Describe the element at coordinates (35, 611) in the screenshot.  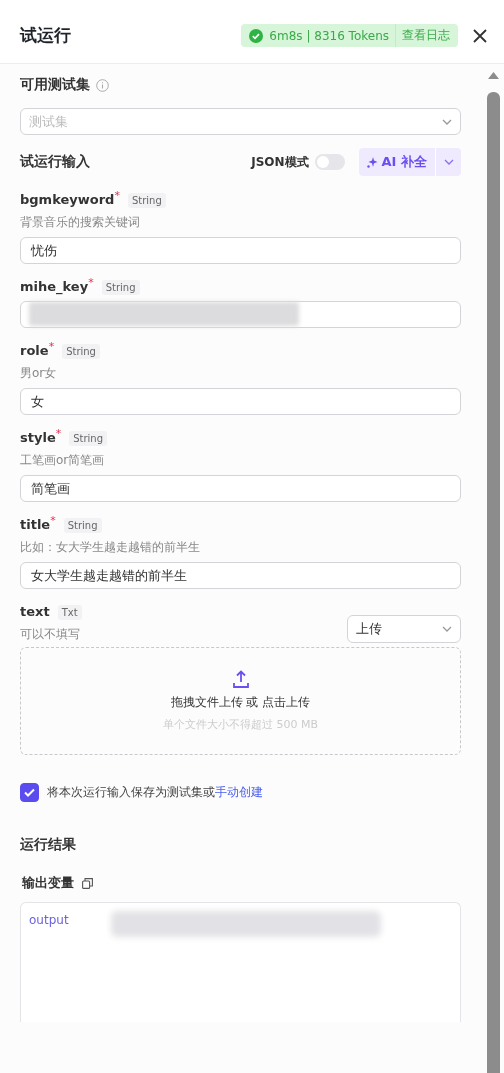
I see `param-name: text` at that location.